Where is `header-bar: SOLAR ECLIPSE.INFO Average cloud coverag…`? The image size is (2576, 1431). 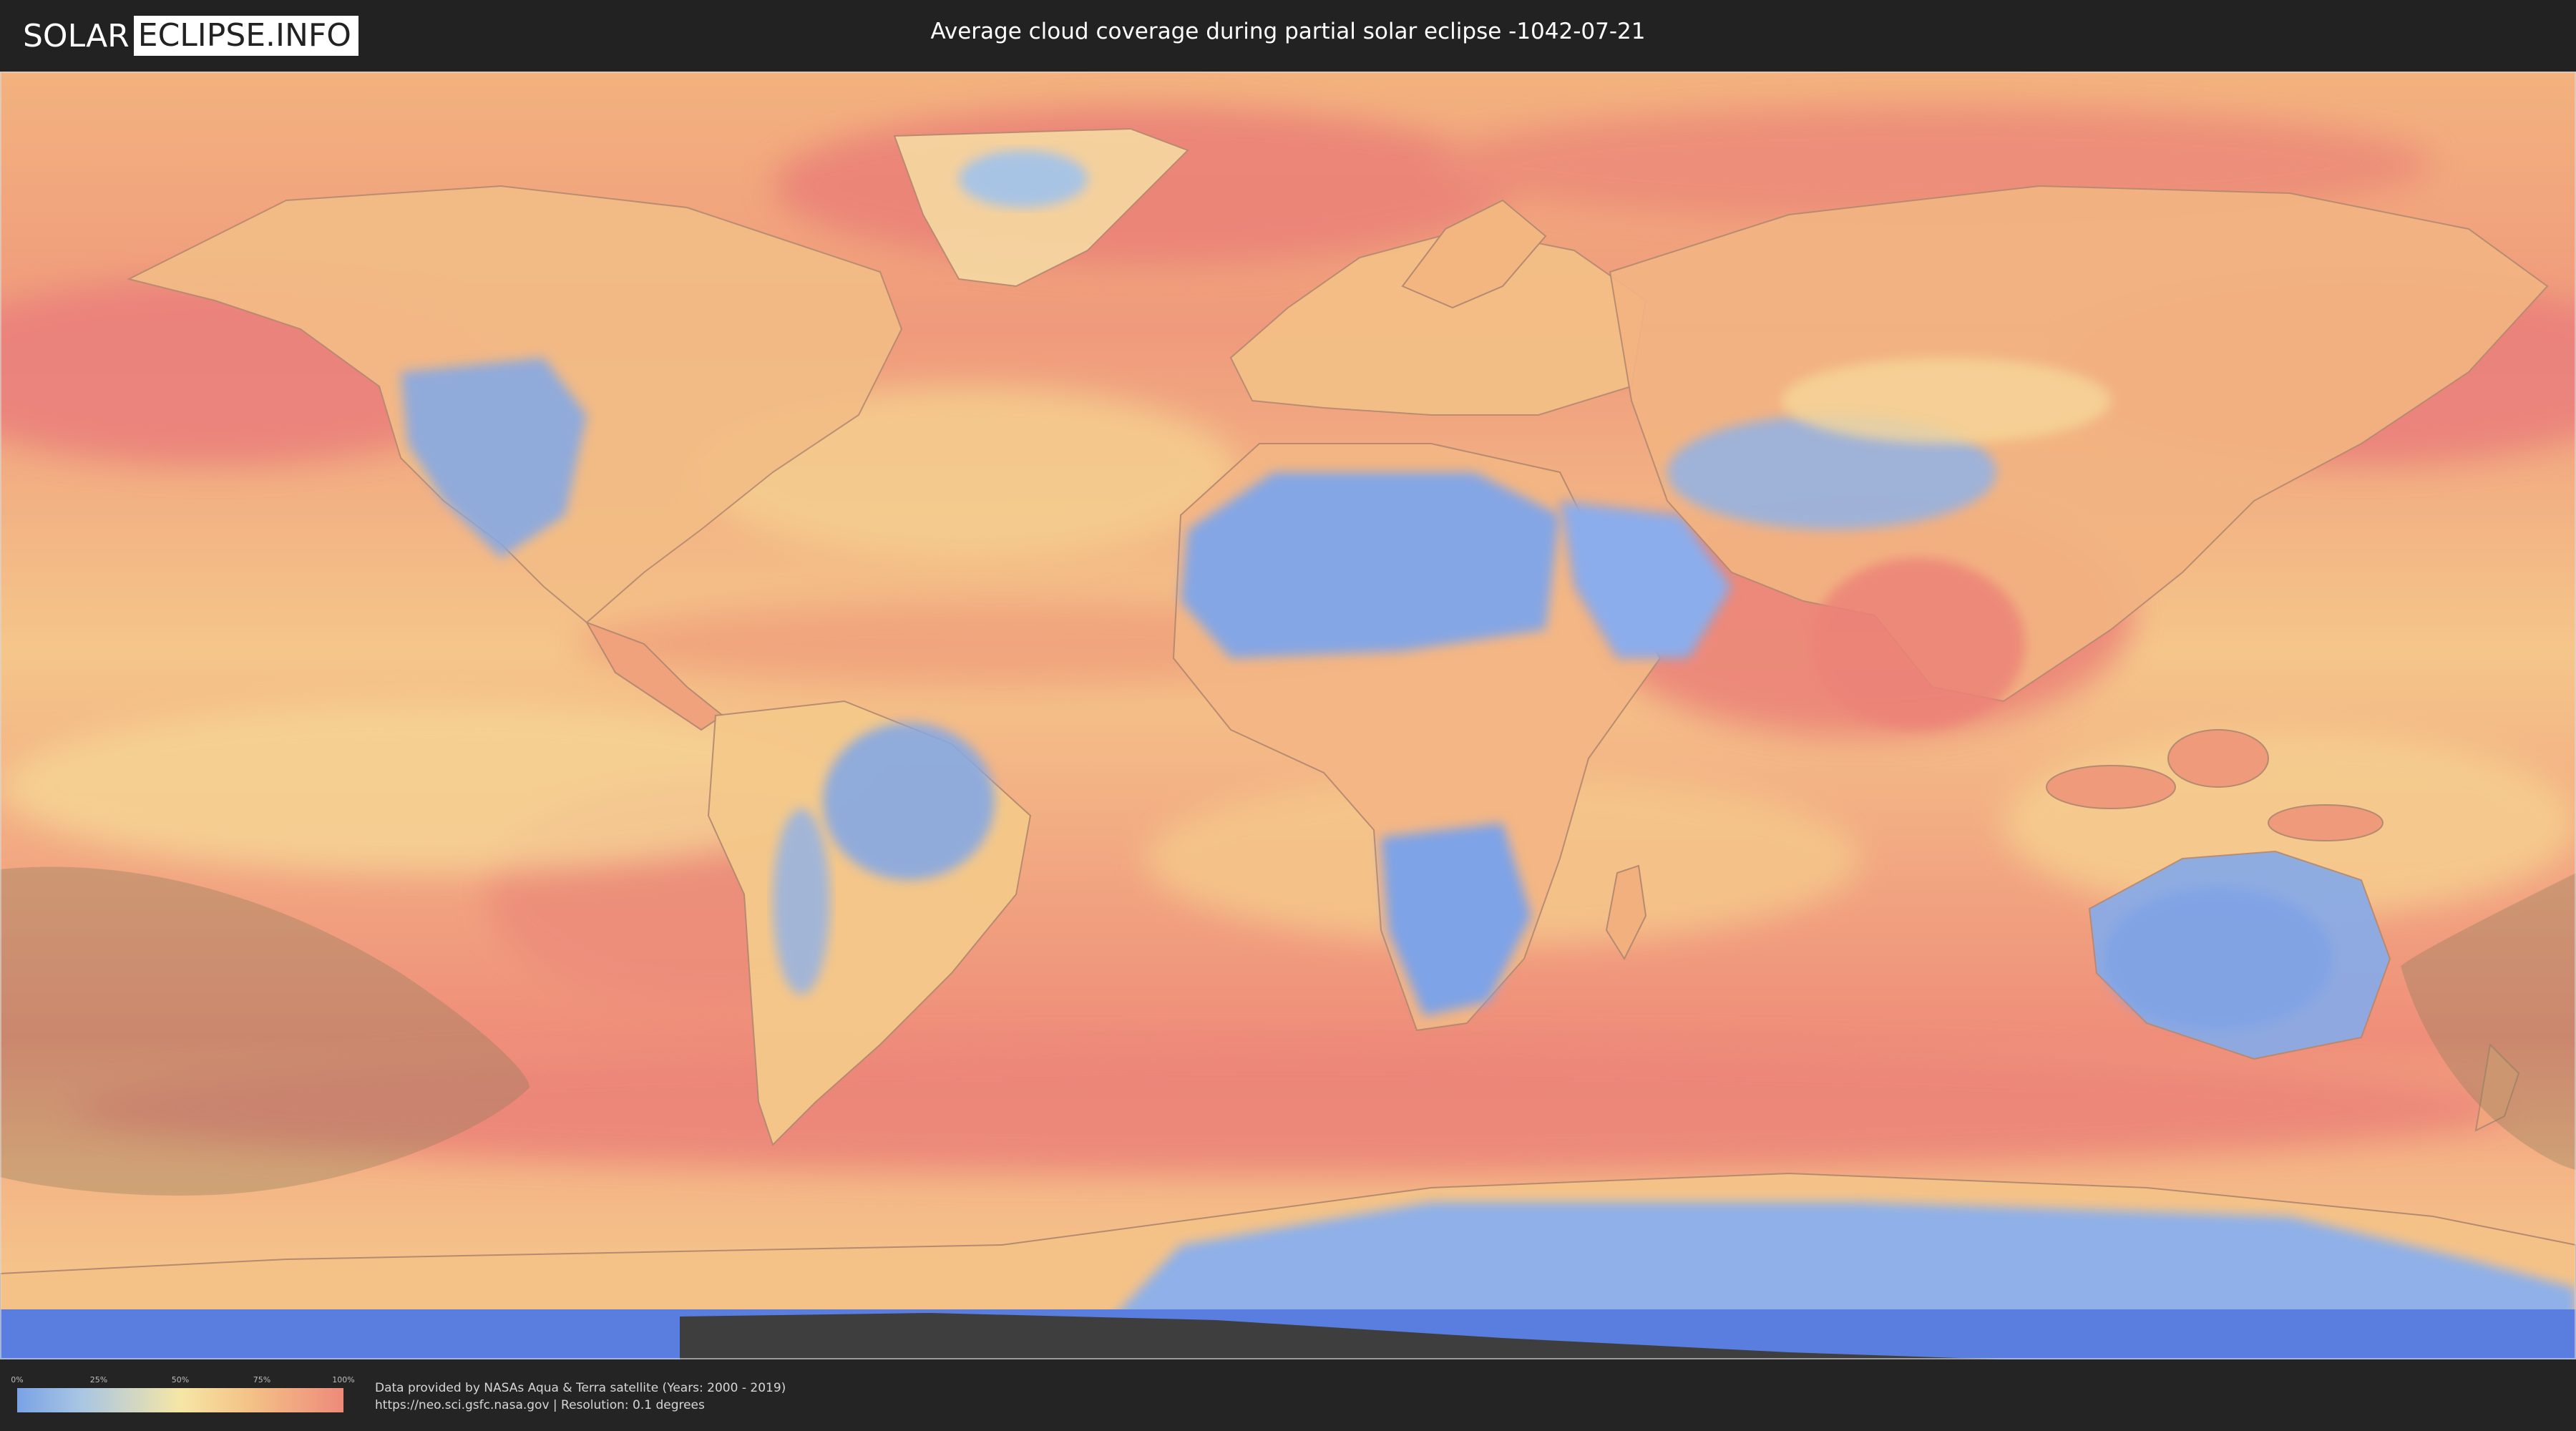
header-bar: SOLAR ECLIPSE.INFO Average cloud coverag… is located at coordinates (1288, 36).